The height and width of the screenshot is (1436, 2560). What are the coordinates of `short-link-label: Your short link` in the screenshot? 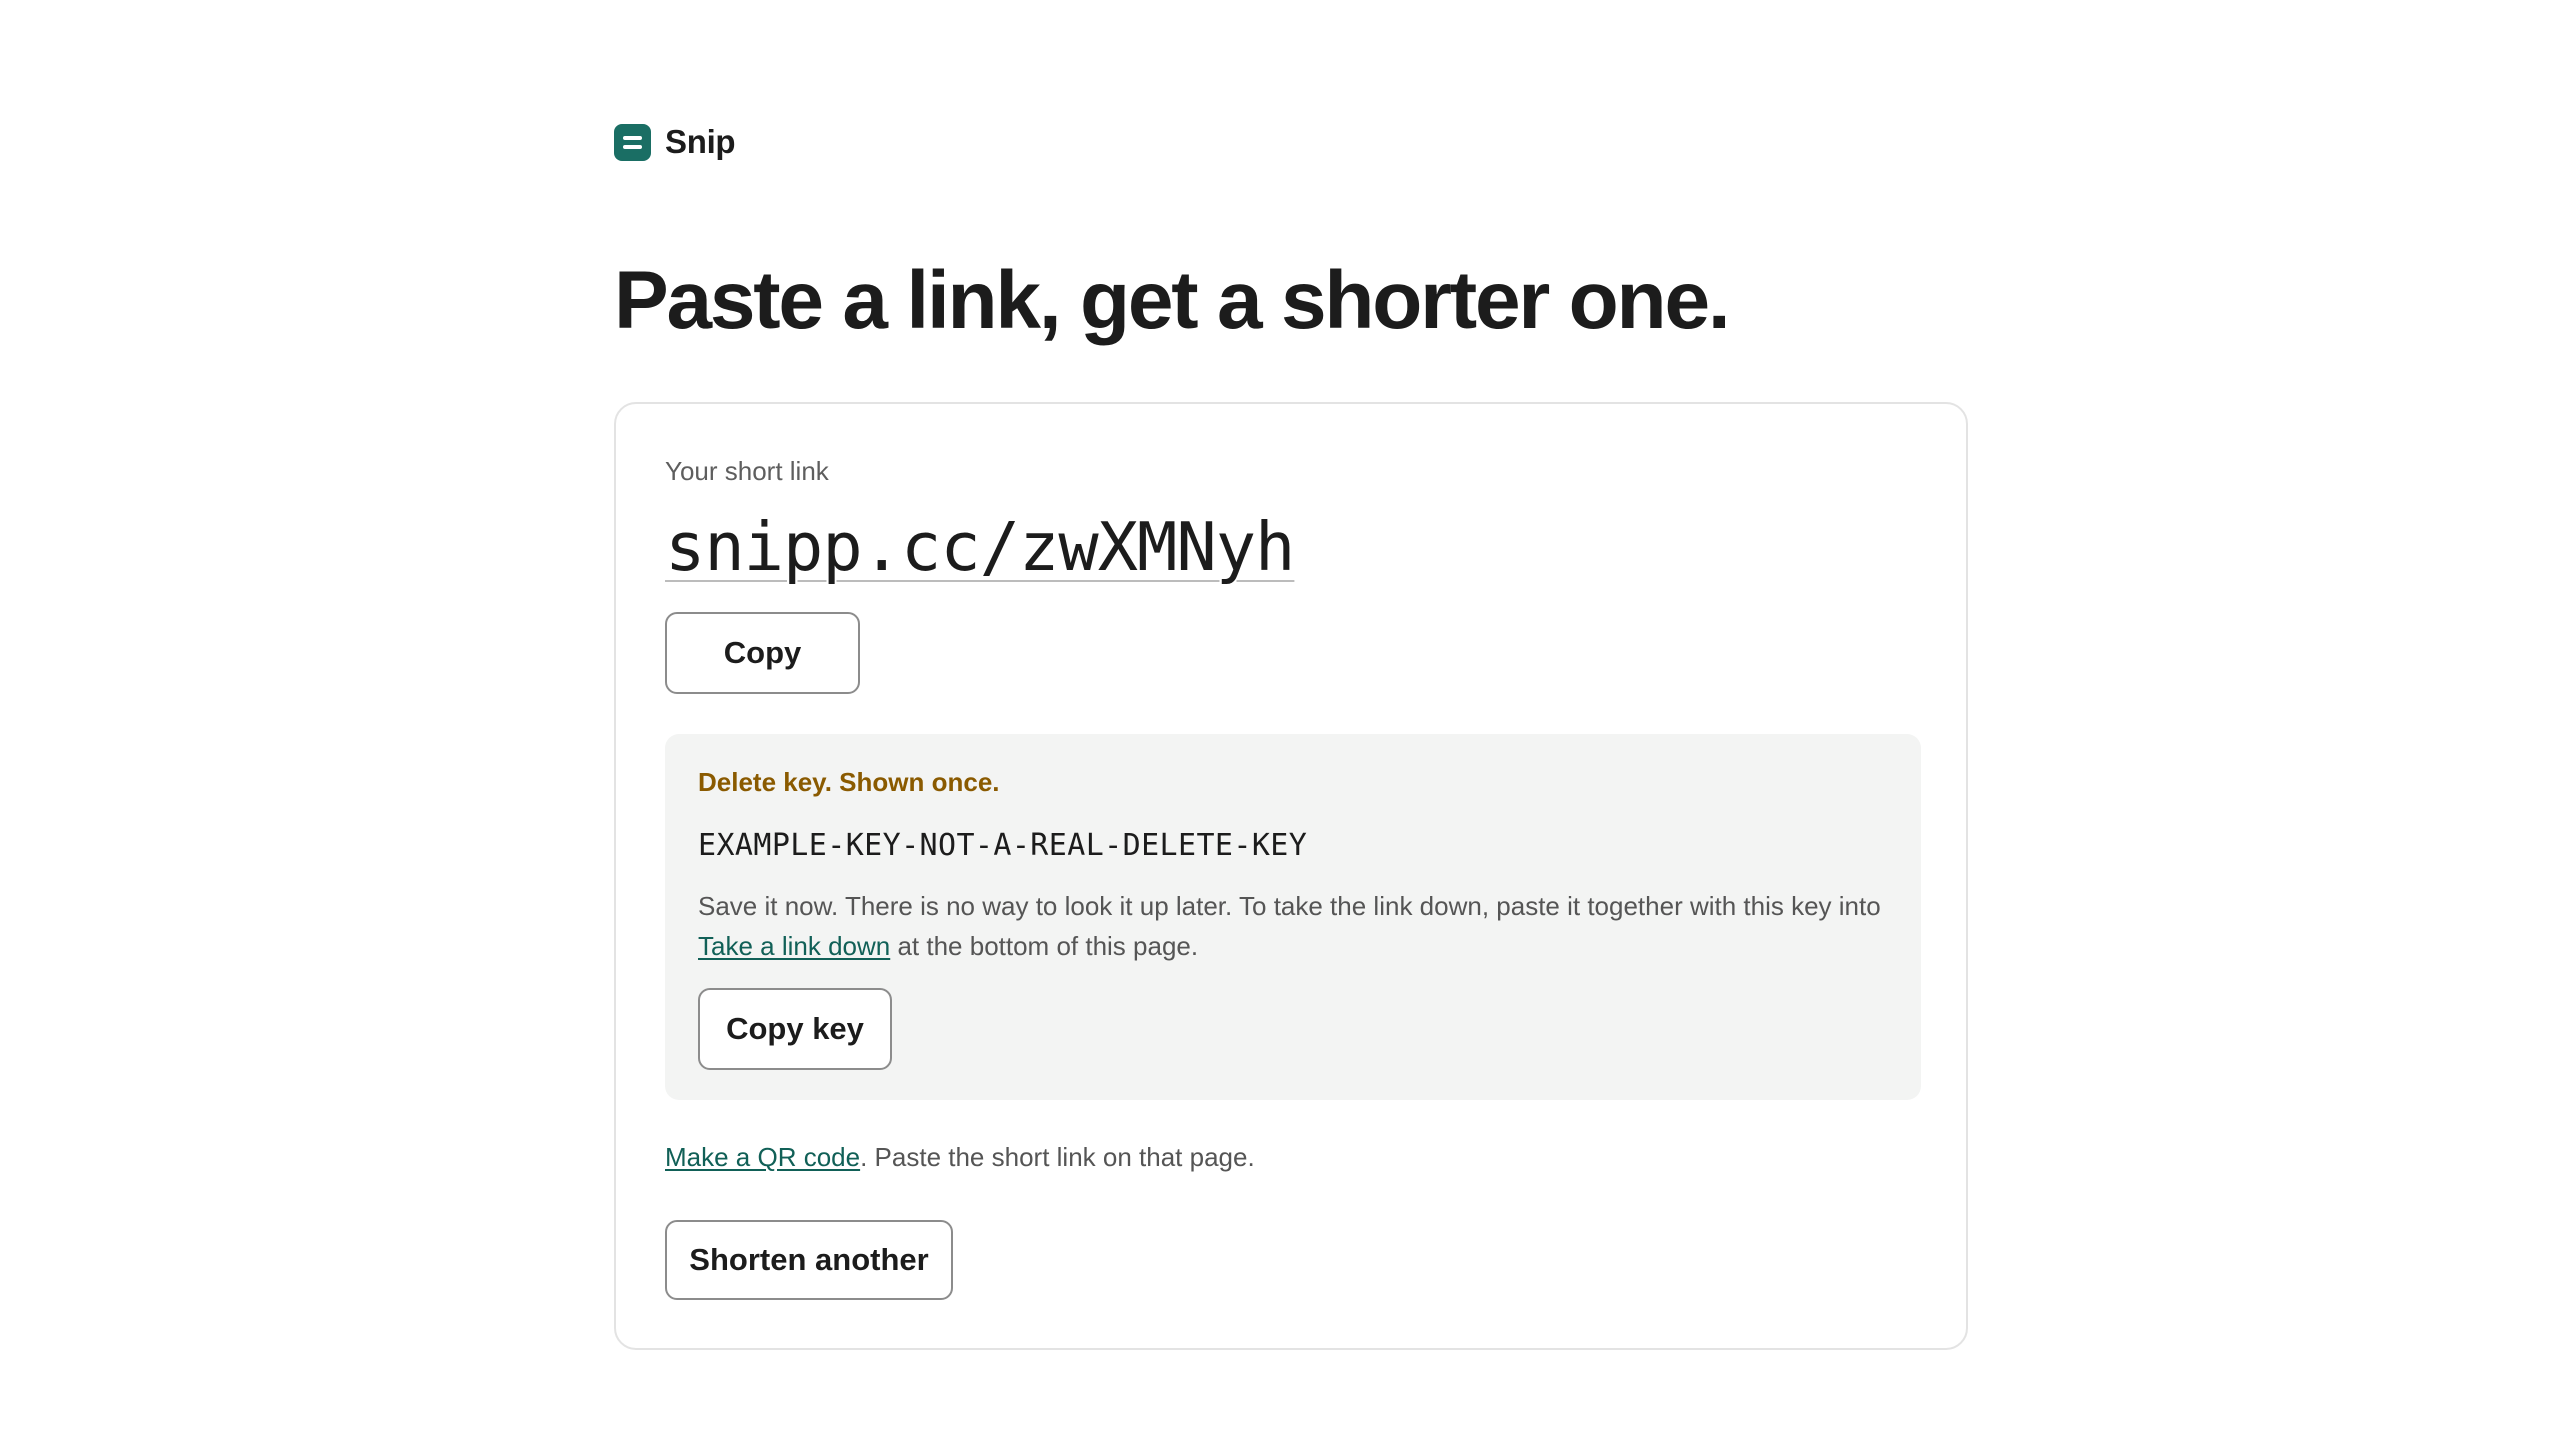 It's located at (747, 471).